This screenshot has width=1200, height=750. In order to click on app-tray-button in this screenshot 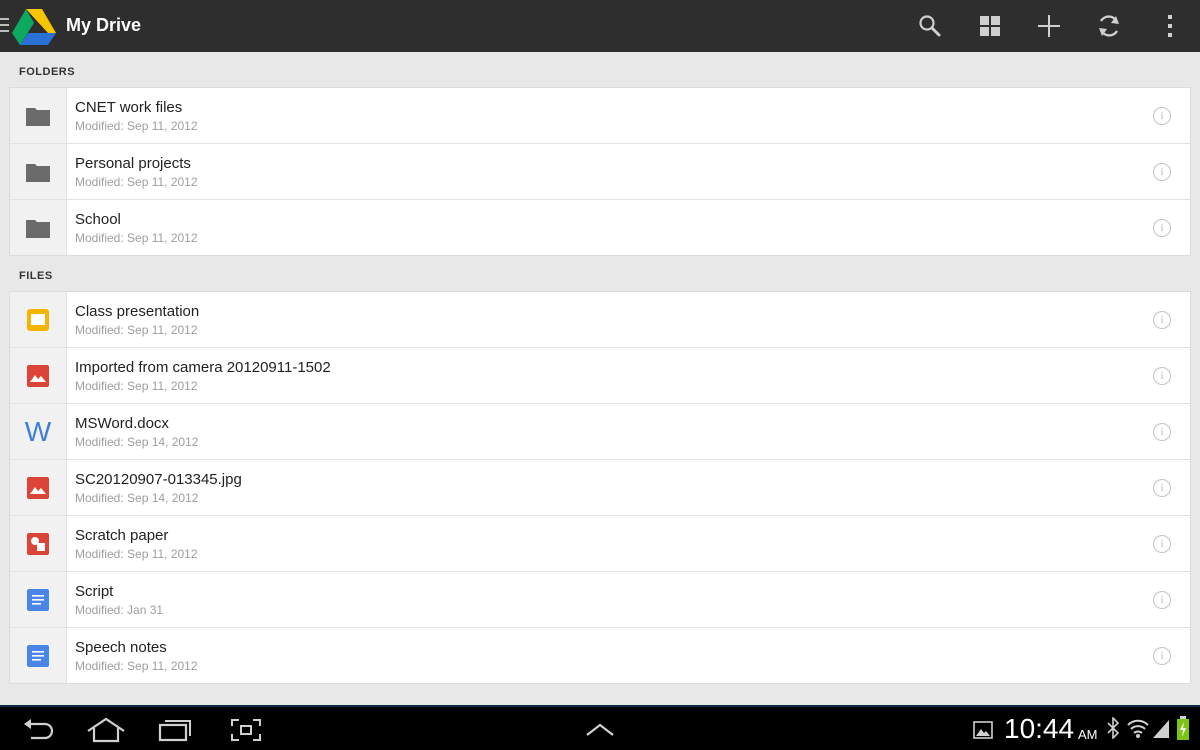, I will do `click(600, 730)`.